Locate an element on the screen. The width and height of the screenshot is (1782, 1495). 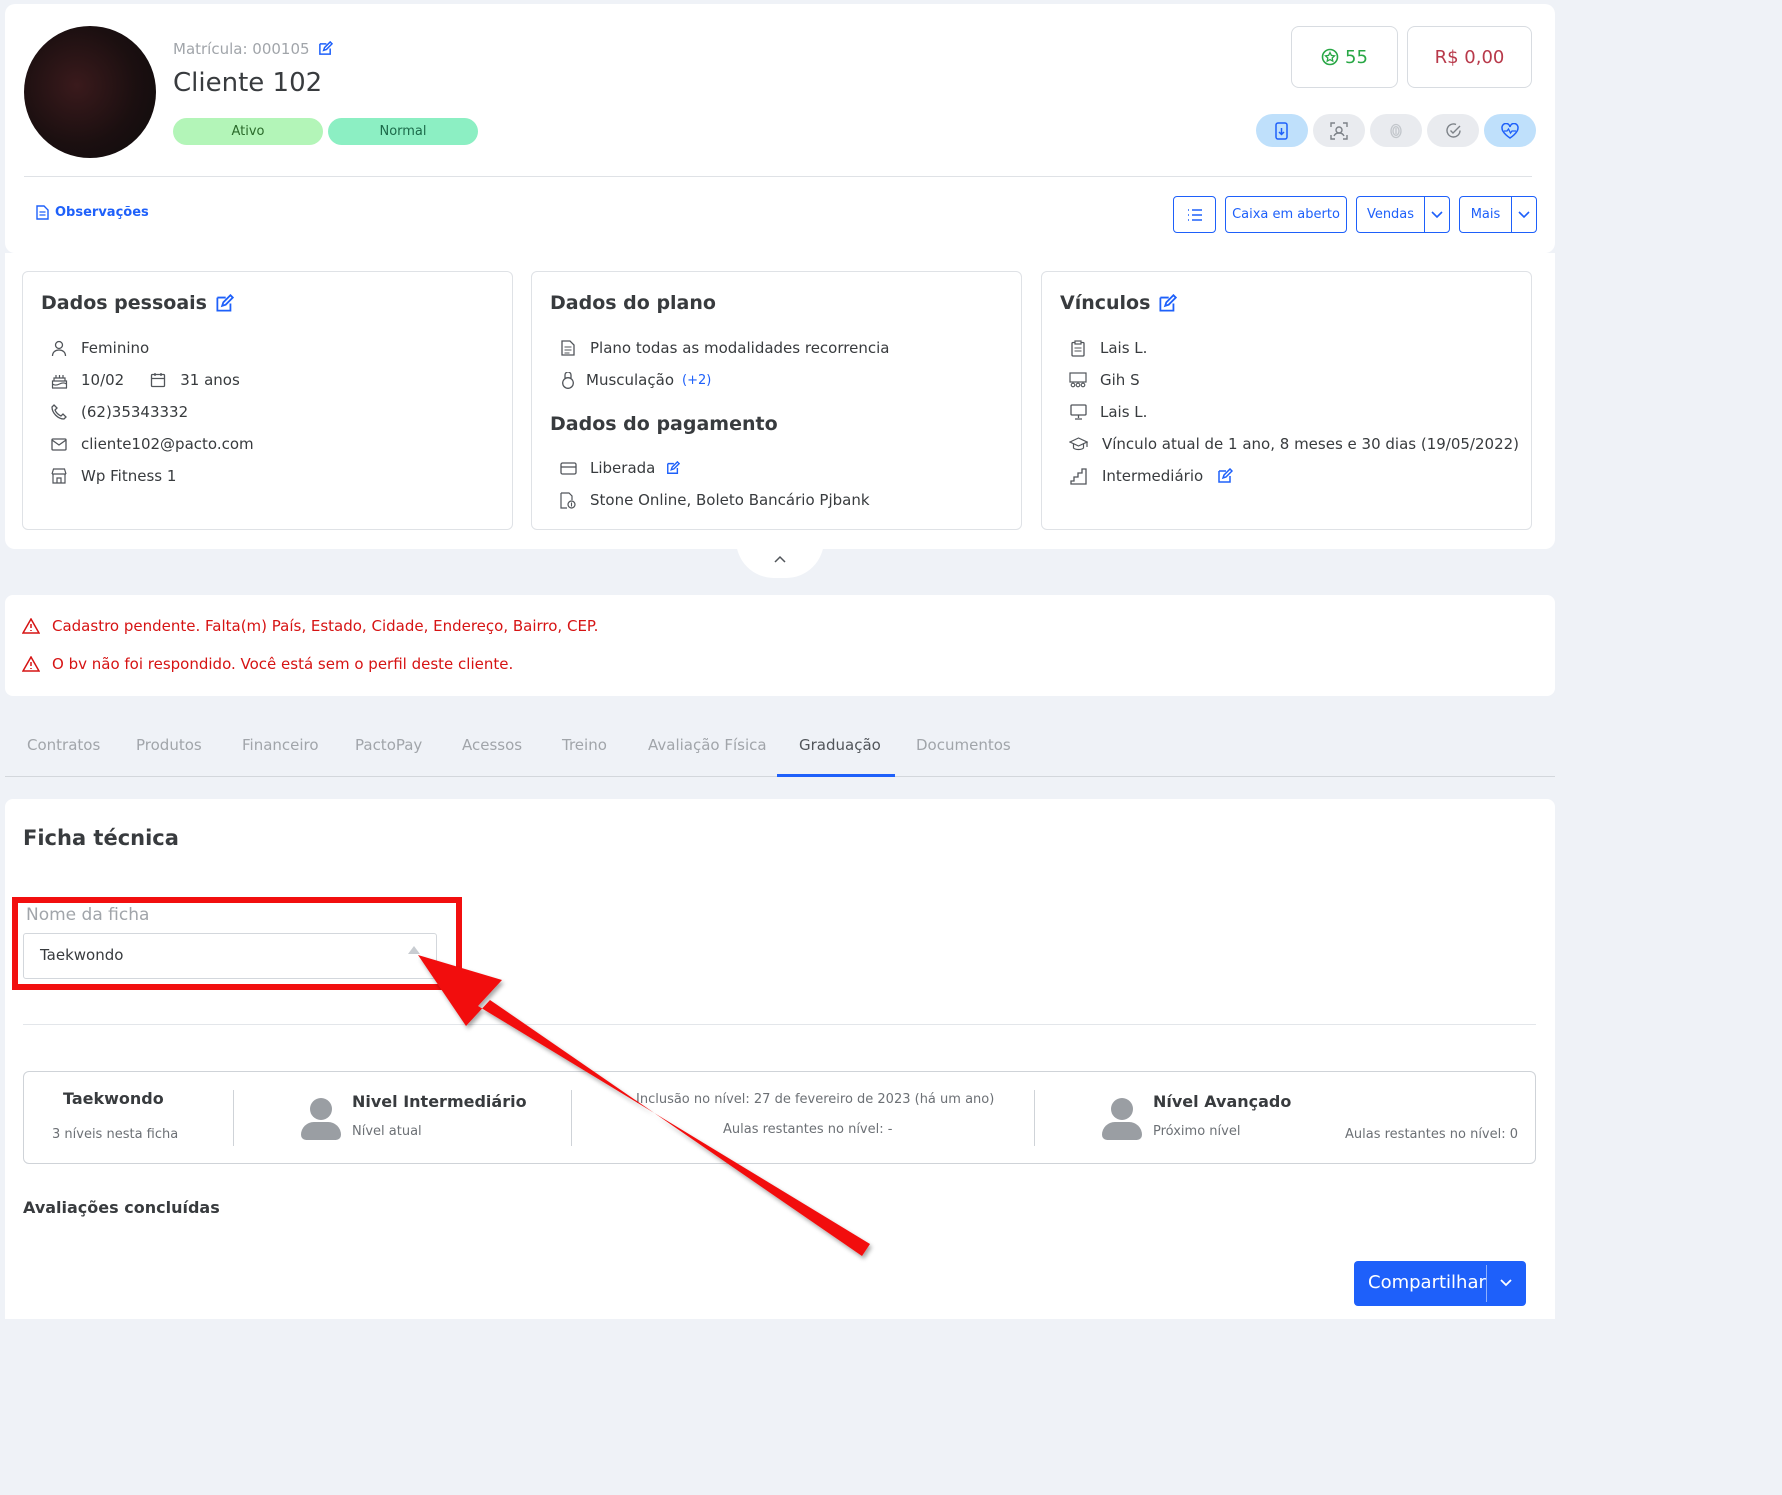
health-button is located at coordinates (1510, 130).